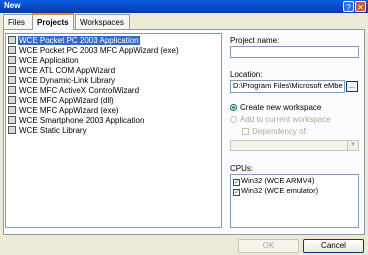  Describe the element at coordinates (268, 246) in the screenshot. I see `ok-button: OK` at that location.